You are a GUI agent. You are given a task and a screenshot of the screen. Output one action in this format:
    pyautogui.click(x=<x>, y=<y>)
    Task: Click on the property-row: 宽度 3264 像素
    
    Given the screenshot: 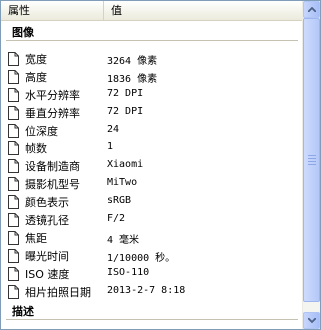 What is the action you would take?
    pyautogui.click(x=152, y=59)
    